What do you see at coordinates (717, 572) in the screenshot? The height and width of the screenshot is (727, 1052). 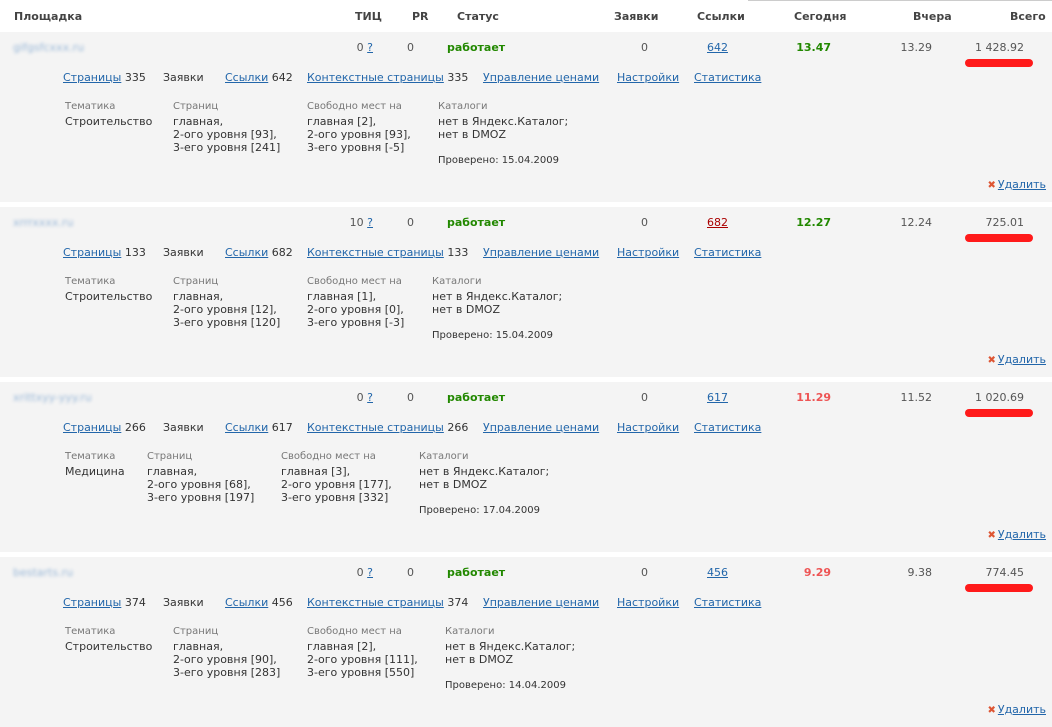 I see `links-count-link: 456` at bounding box center [717, 572].